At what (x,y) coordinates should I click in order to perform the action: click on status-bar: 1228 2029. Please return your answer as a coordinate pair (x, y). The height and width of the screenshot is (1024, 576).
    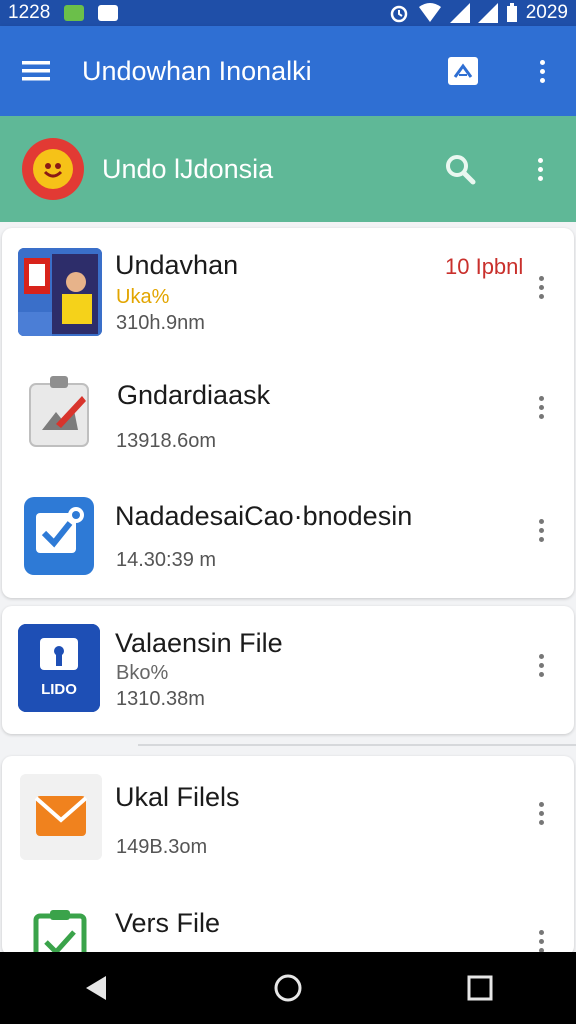
    Looking at the image, I should click on (288, 13).